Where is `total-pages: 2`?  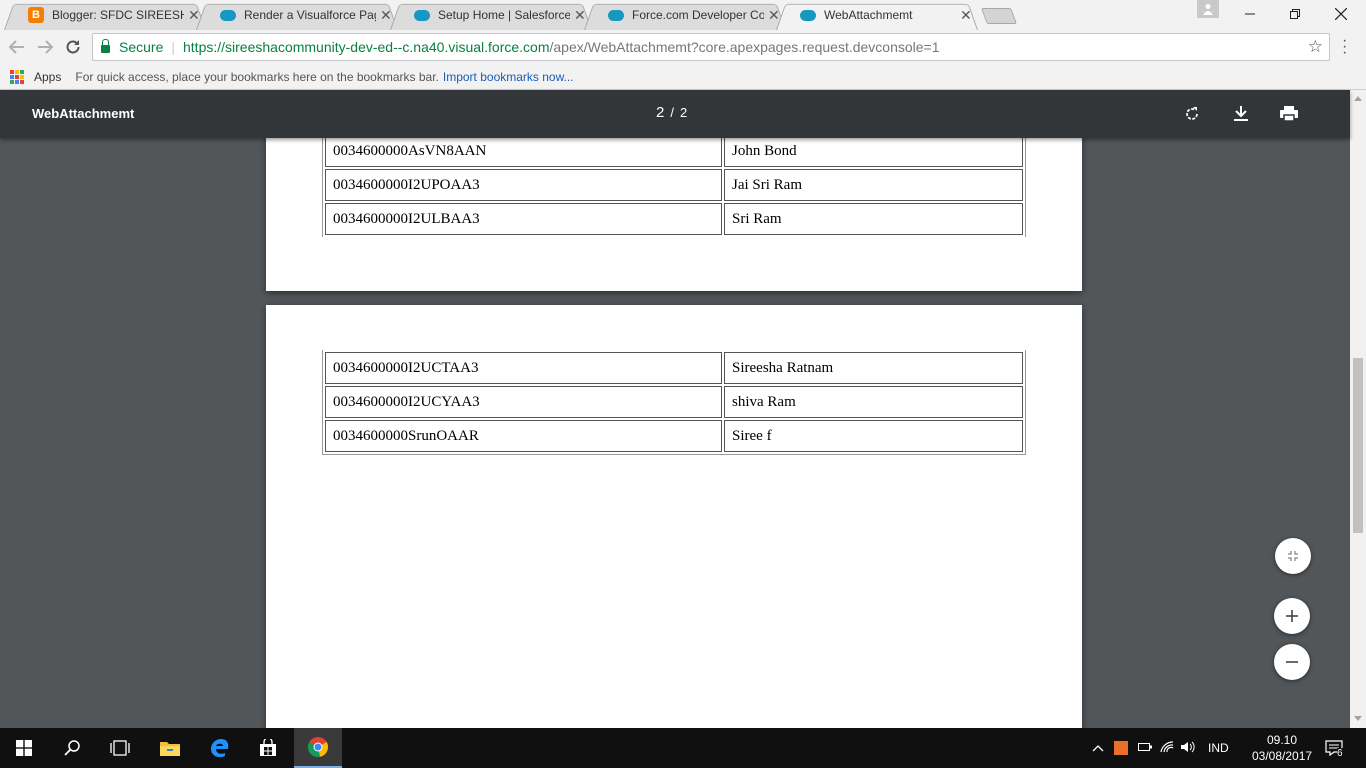 total-pages: 2 is located at coordinates (683, 112).